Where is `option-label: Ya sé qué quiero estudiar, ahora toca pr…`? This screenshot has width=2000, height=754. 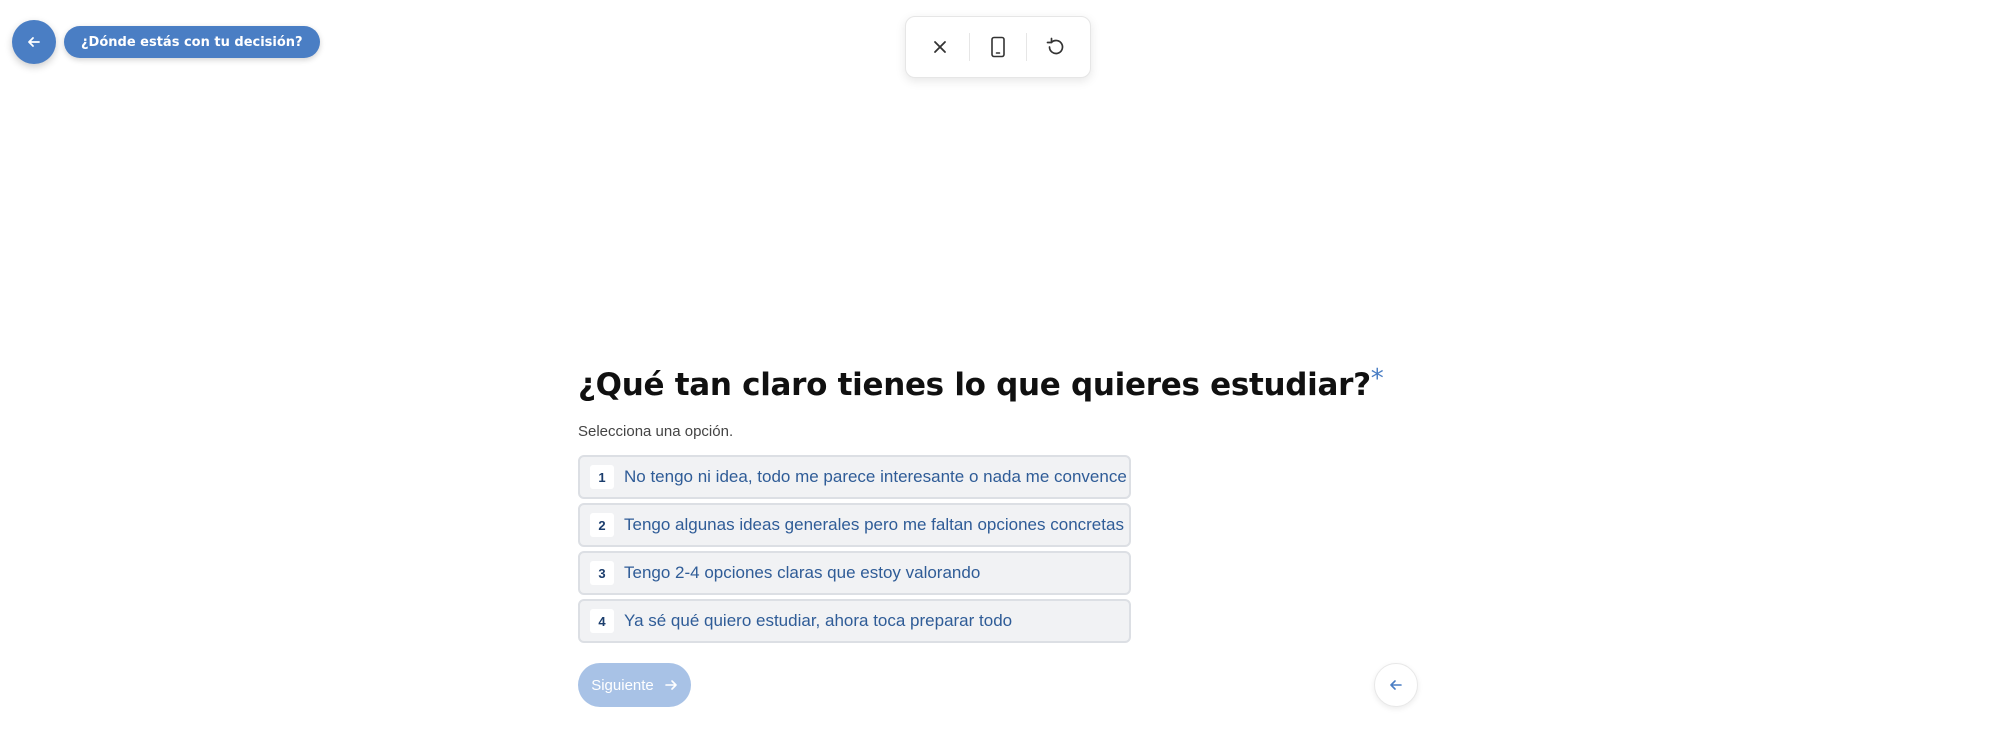
option-label: Ya sé qué quiero estudiar, ahora toca pr… is located at coordinates (818, 620).